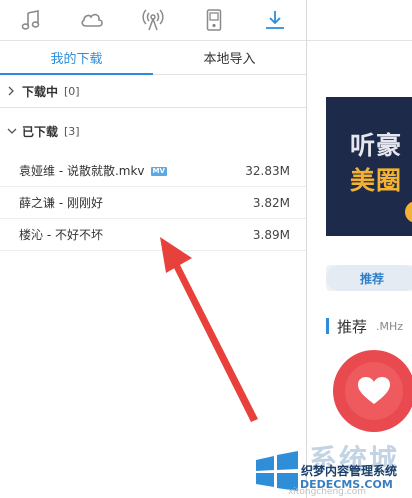 Image resolution: width=412 pixels, height=498 pixels. I want to click on recommend-title: 推荐, so click(352, 327).